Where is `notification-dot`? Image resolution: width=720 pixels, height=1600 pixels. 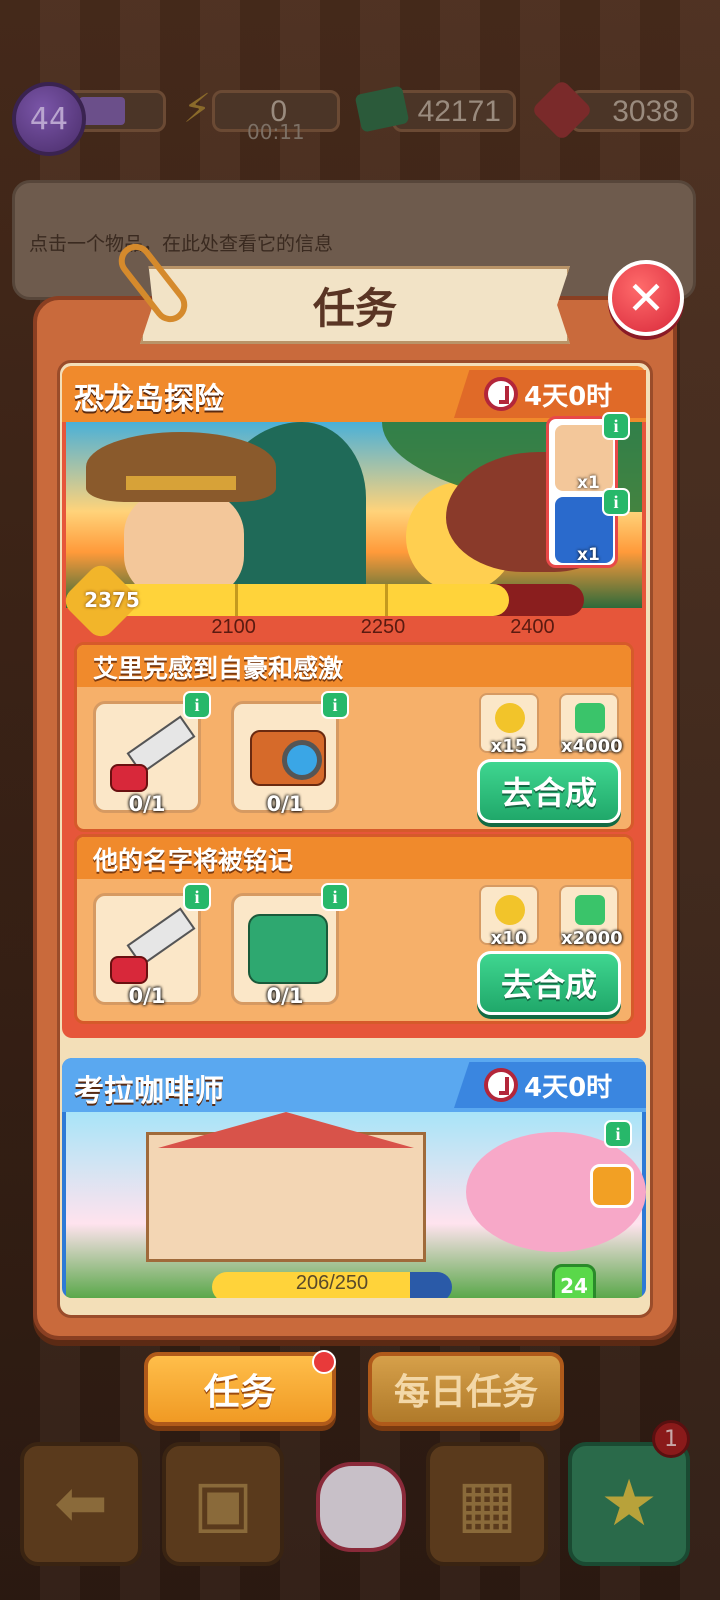 notification-dot is located at coordinates (324, 1362).